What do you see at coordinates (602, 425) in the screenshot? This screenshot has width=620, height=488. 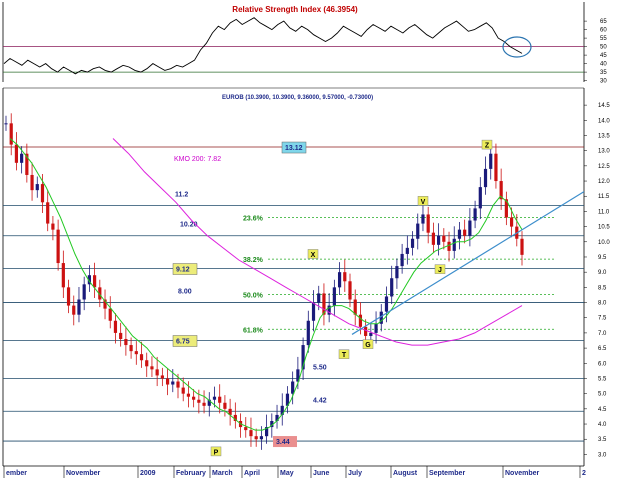 I see `price-tick-label: 4.0` at bounding box center [602, 425].